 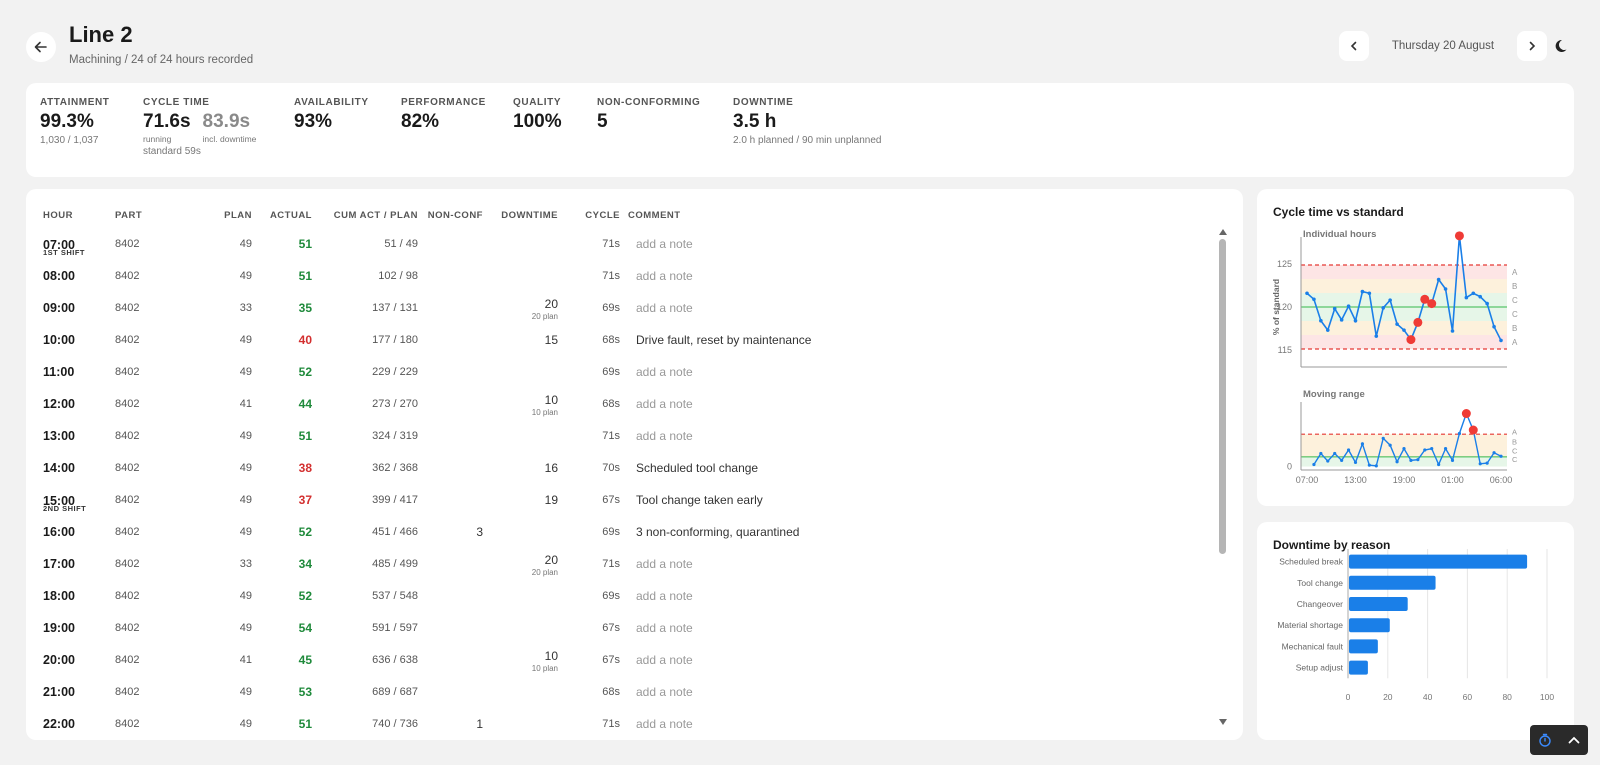 I want to click on cell-nonconf: 3, so click(x=454, y=532).